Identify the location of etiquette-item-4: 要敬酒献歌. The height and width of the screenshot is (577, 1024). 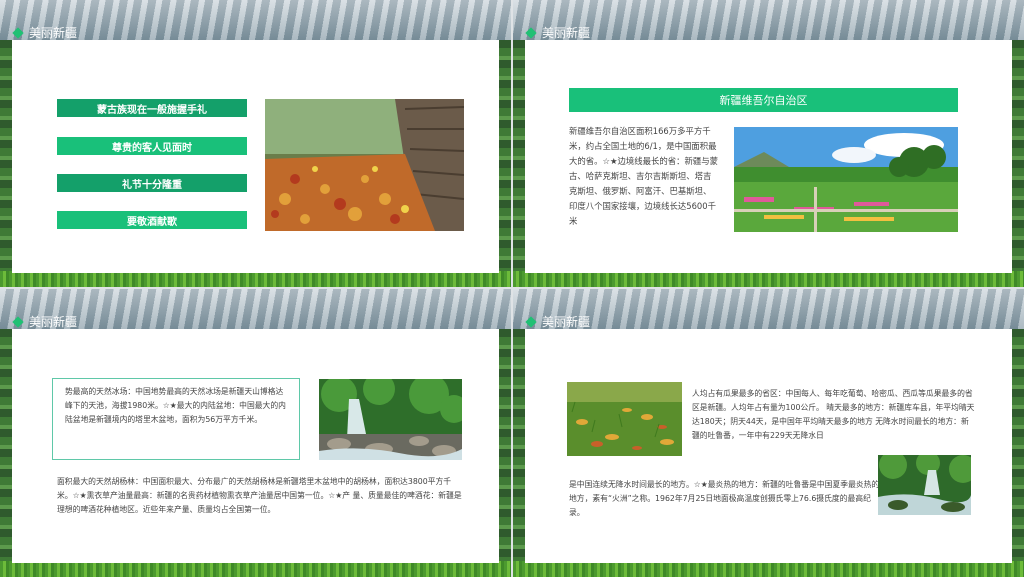
(152, 220).